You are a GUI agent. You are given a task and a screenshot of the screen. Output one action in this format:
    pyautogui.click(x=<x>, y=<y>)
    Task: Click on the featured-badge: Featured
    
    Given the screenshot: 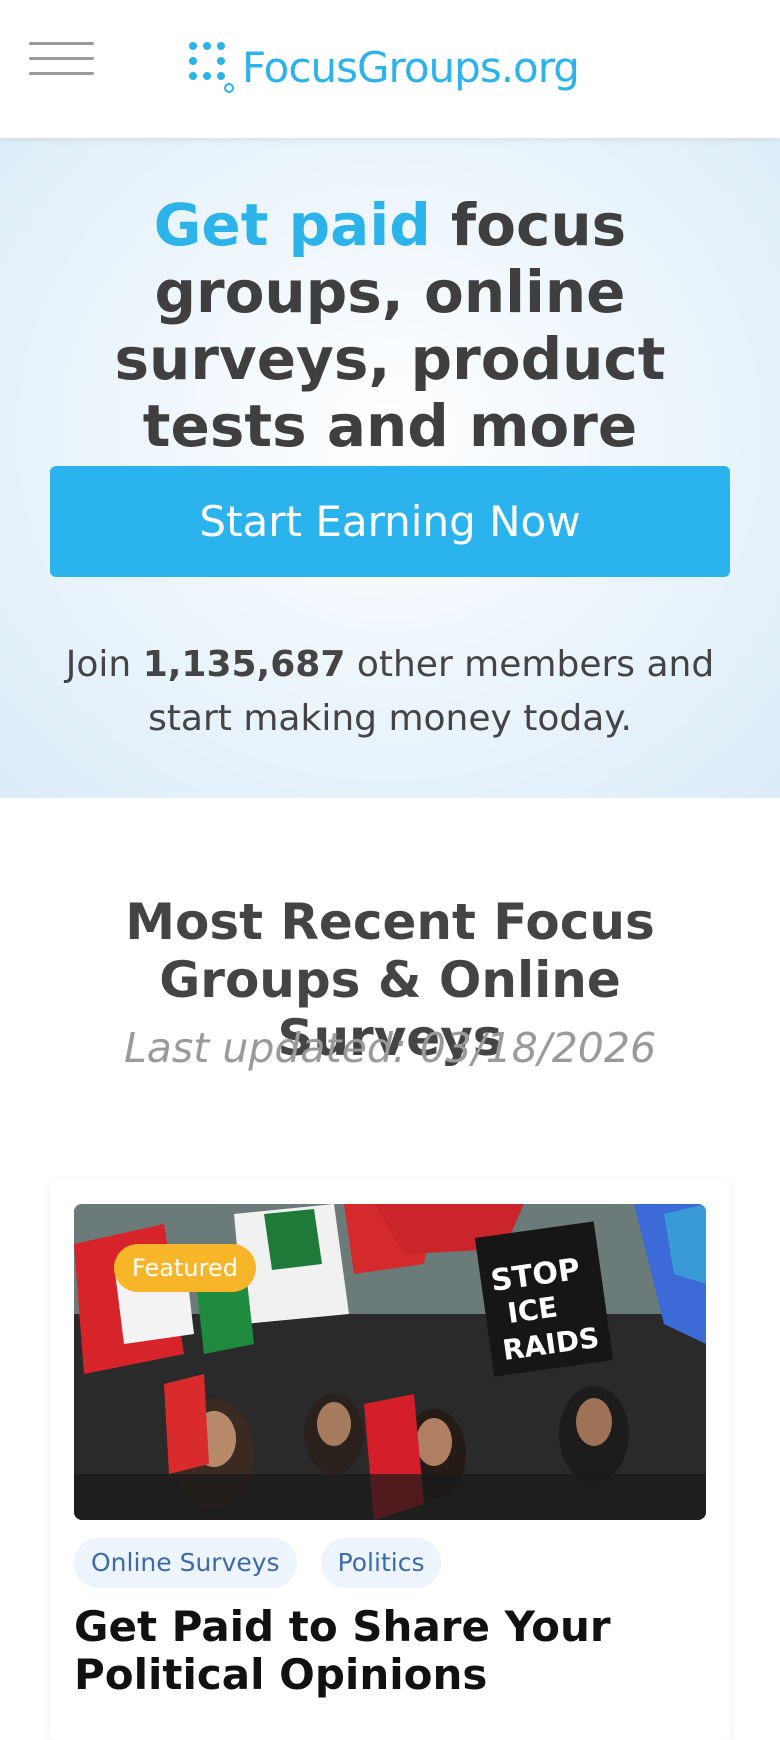 What is the action you would take?
    pyautogui.click(x=185, y=1268)
    